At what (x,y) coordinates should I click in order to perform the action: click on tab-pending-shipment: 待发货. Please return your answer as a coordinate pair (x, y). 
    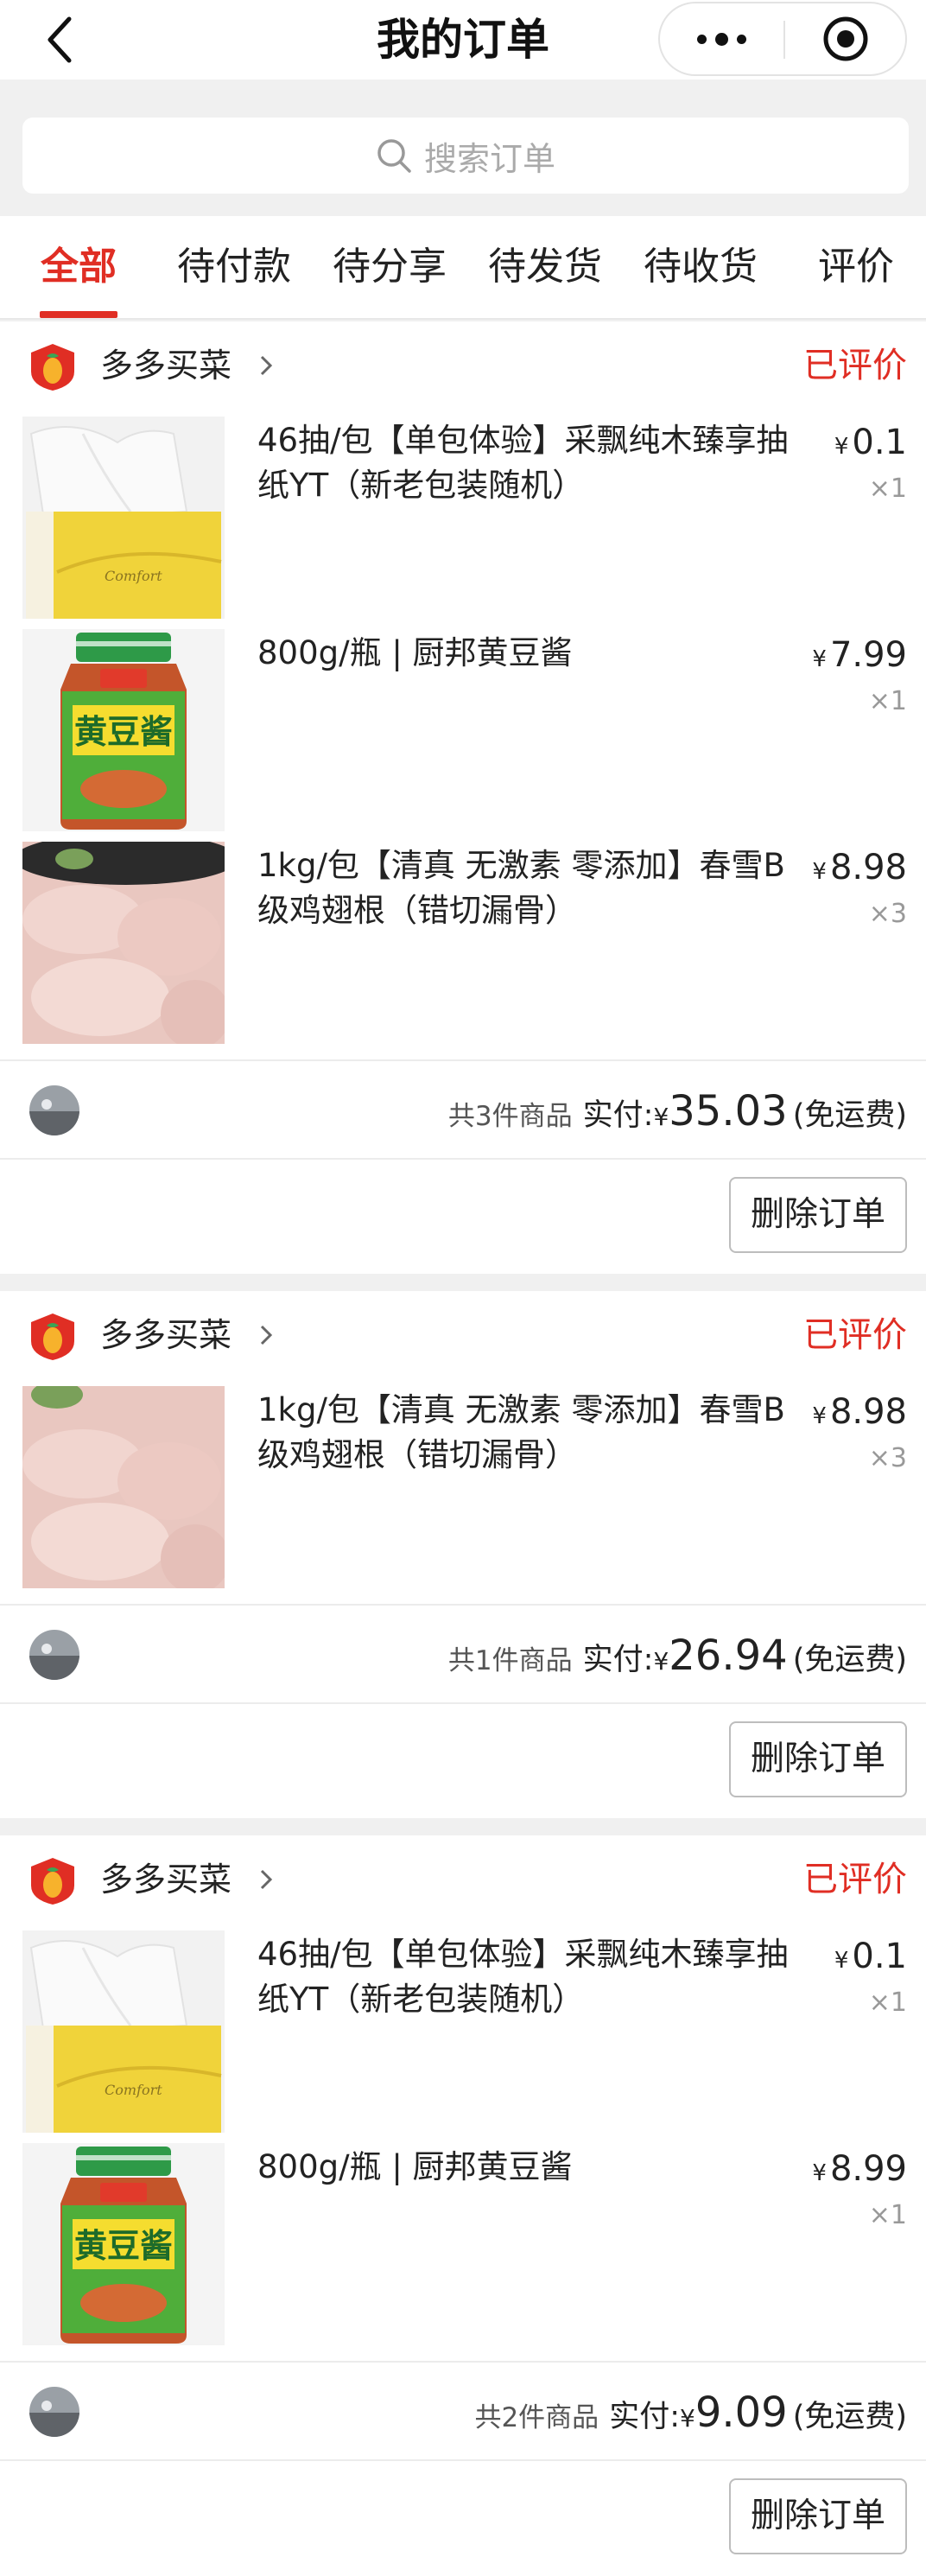
    Looking at the image, I should click on (545, 267).